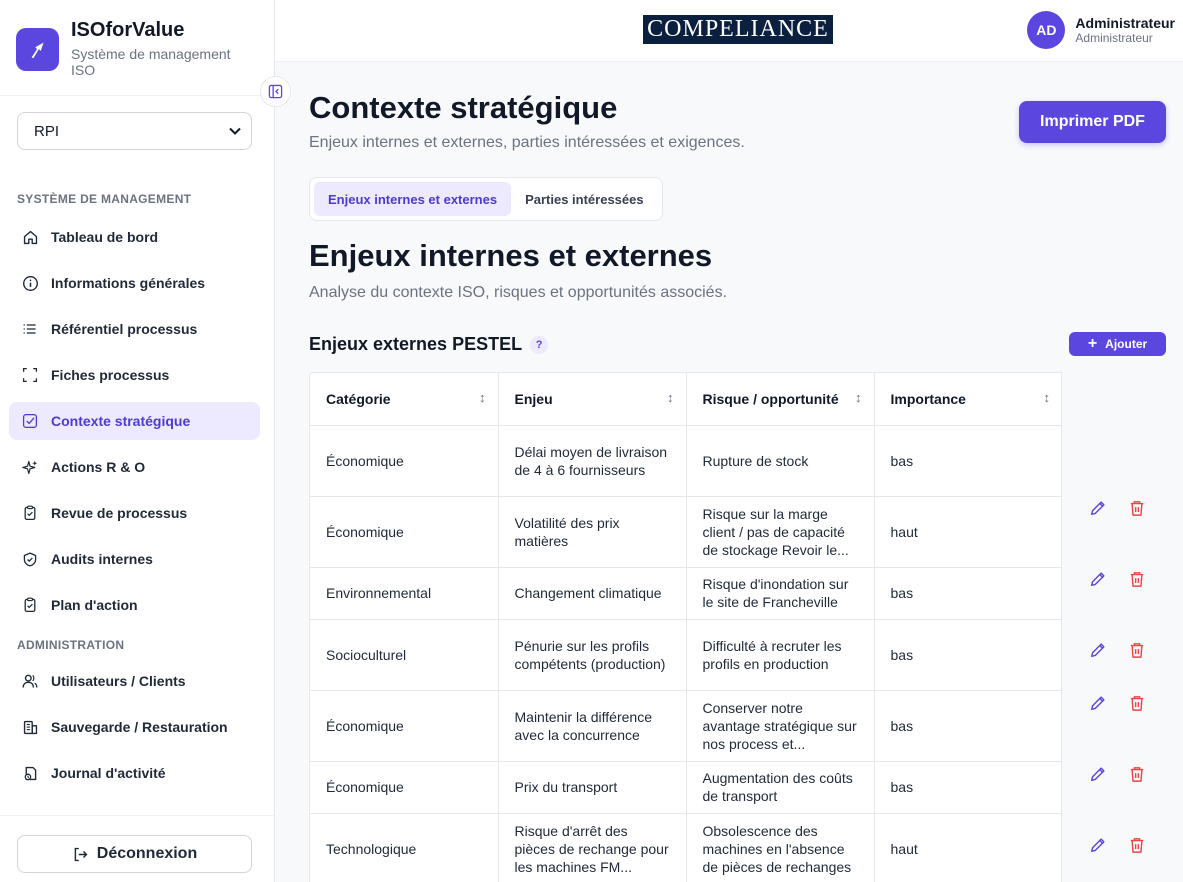 The width and height of the screenshot is (1183, 882). I want to click on collapse-sidebar-button, so click(275, 91).